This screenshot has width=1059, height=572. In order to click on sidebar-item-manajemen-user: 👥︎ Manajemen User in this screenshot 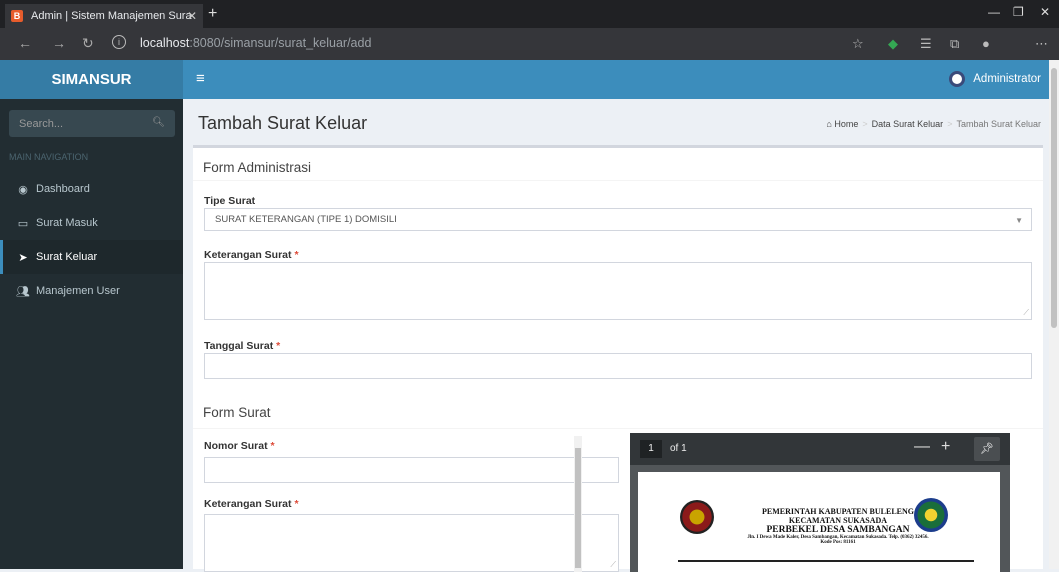, I will do `click(91, 291)`.